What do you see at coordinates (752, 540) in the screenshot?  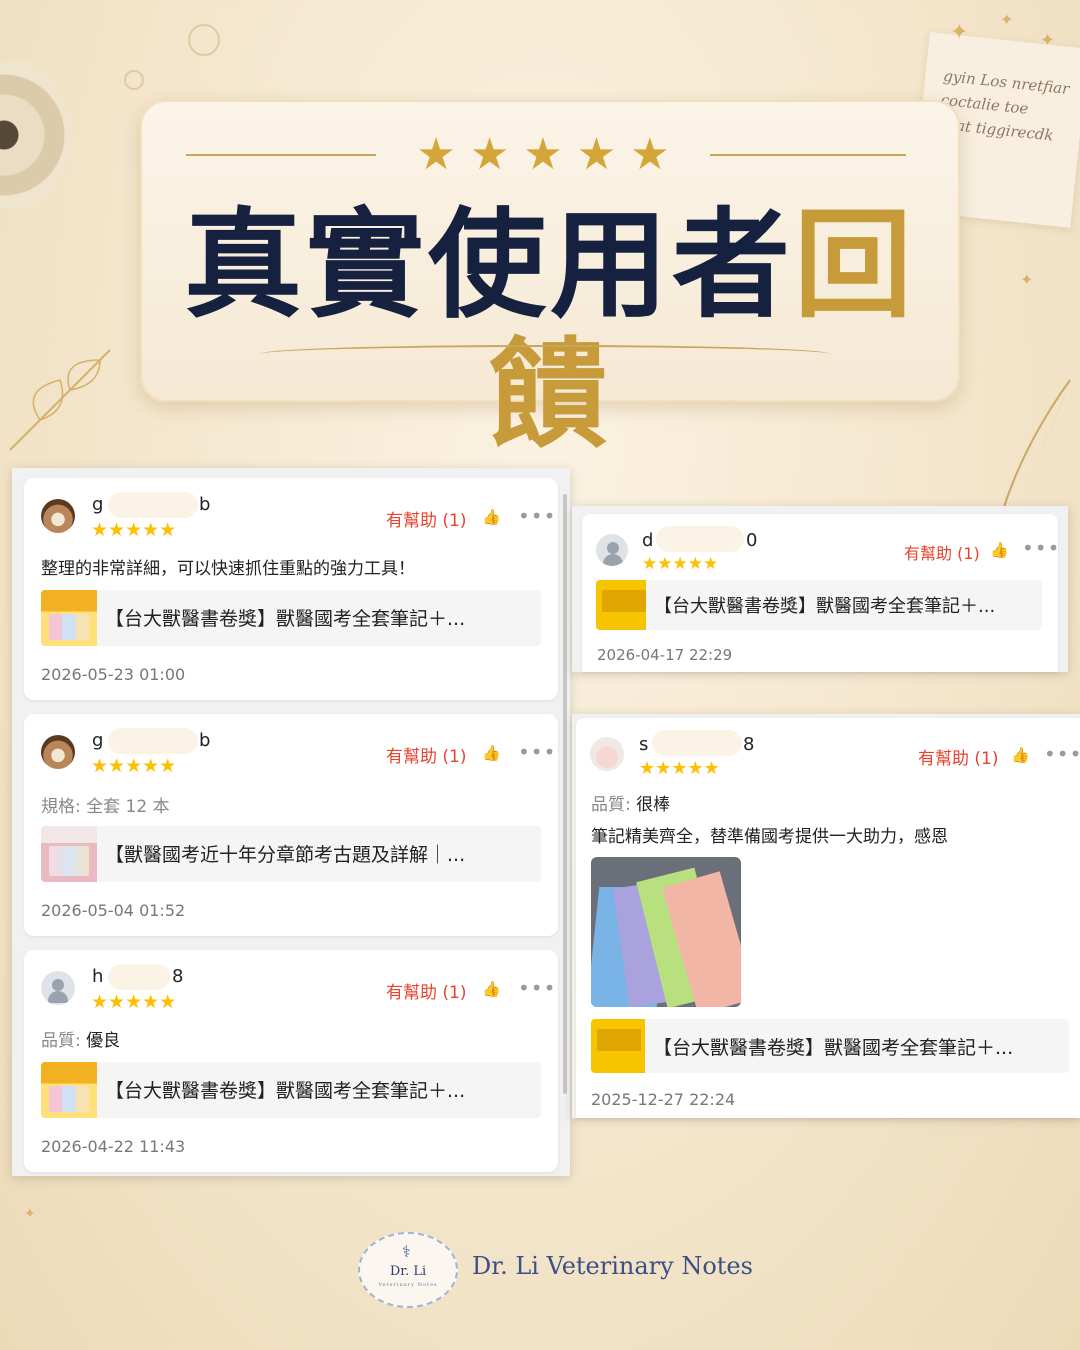 I see `username-last: 0` at bounding box center [752, 540].